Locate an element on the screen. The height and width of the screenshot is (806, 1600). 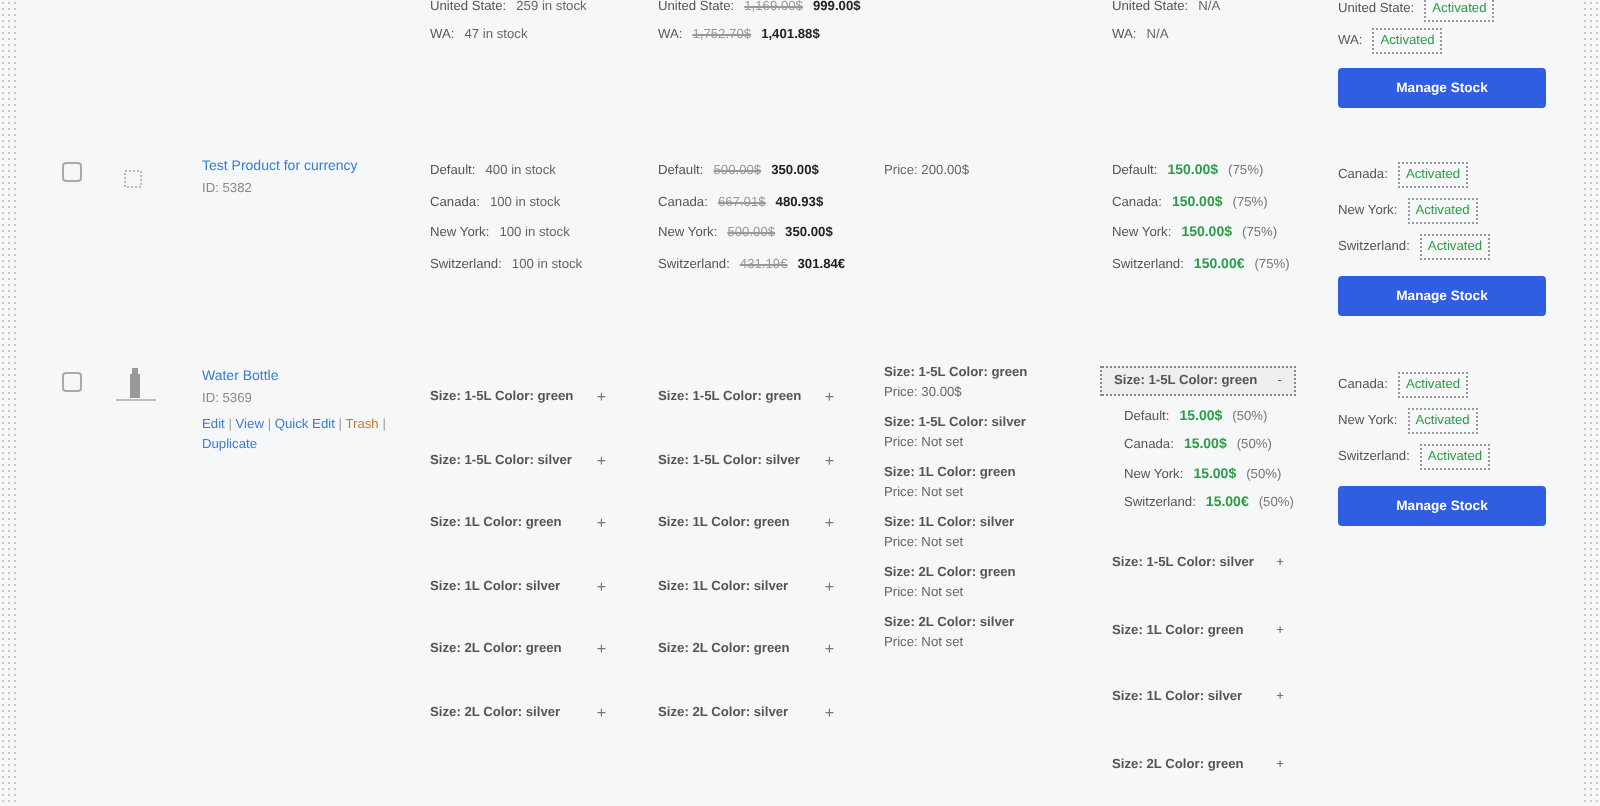
image-placeholder-icon is located at coordinates (133, 179).